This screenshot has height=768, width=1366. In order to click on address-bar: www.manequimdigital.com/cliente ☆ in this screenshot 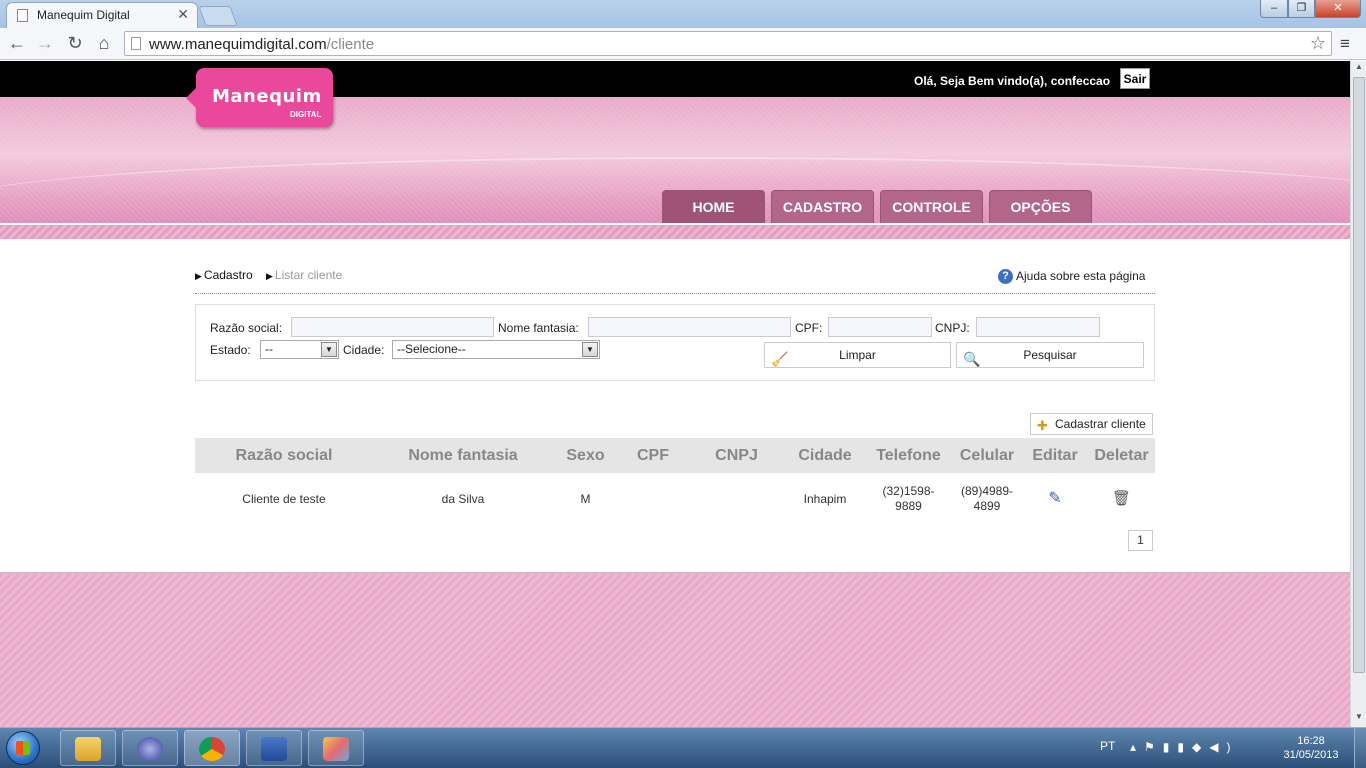, I will do `click(728, 43)`.